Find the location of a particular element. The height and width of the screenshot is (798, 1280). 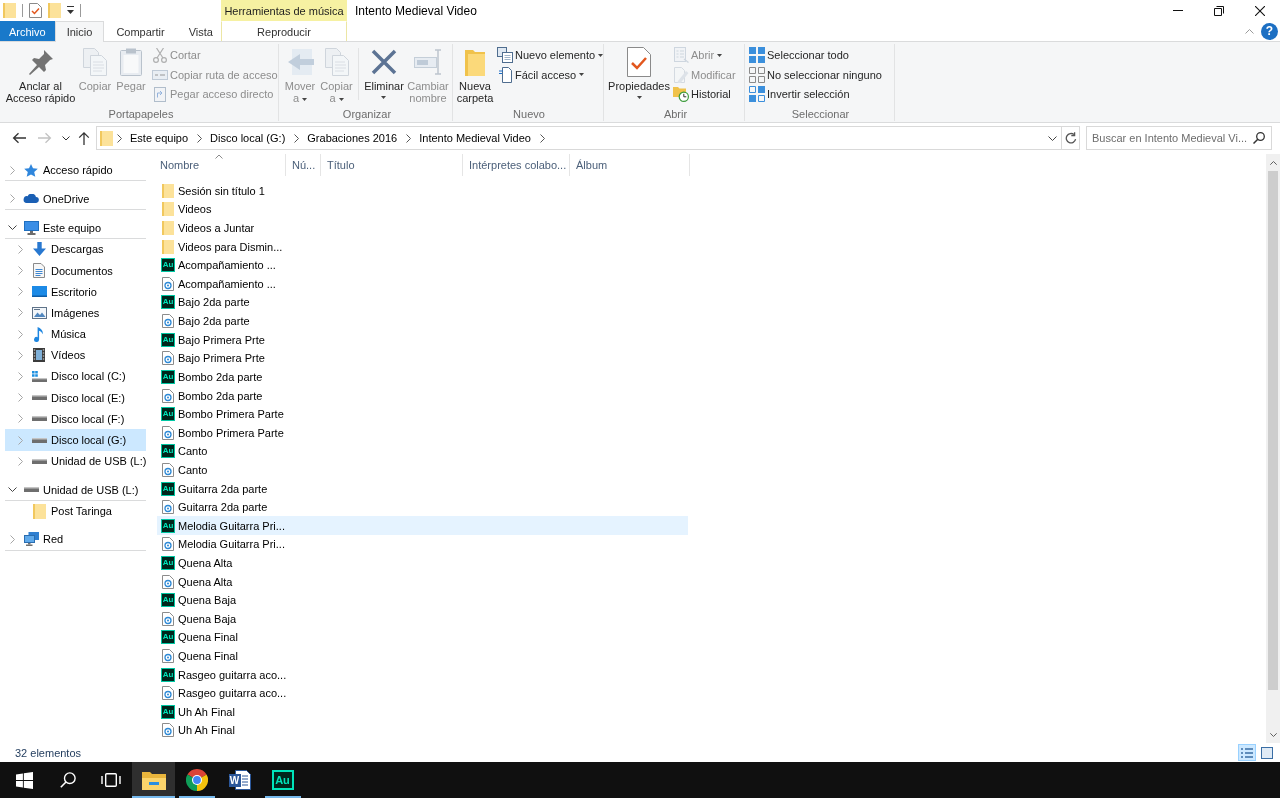

column-header: Álbum is located at coordinates (630, 165).